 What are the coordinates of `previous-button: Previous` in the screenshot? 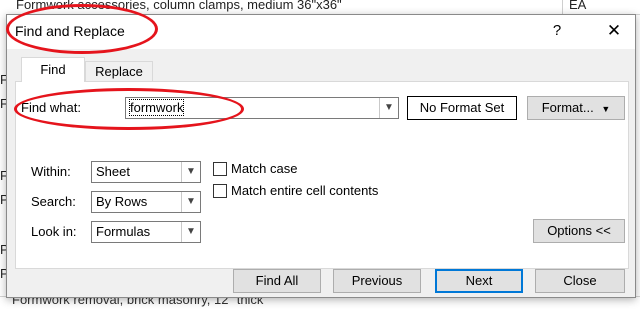 It's located at (377, 281).